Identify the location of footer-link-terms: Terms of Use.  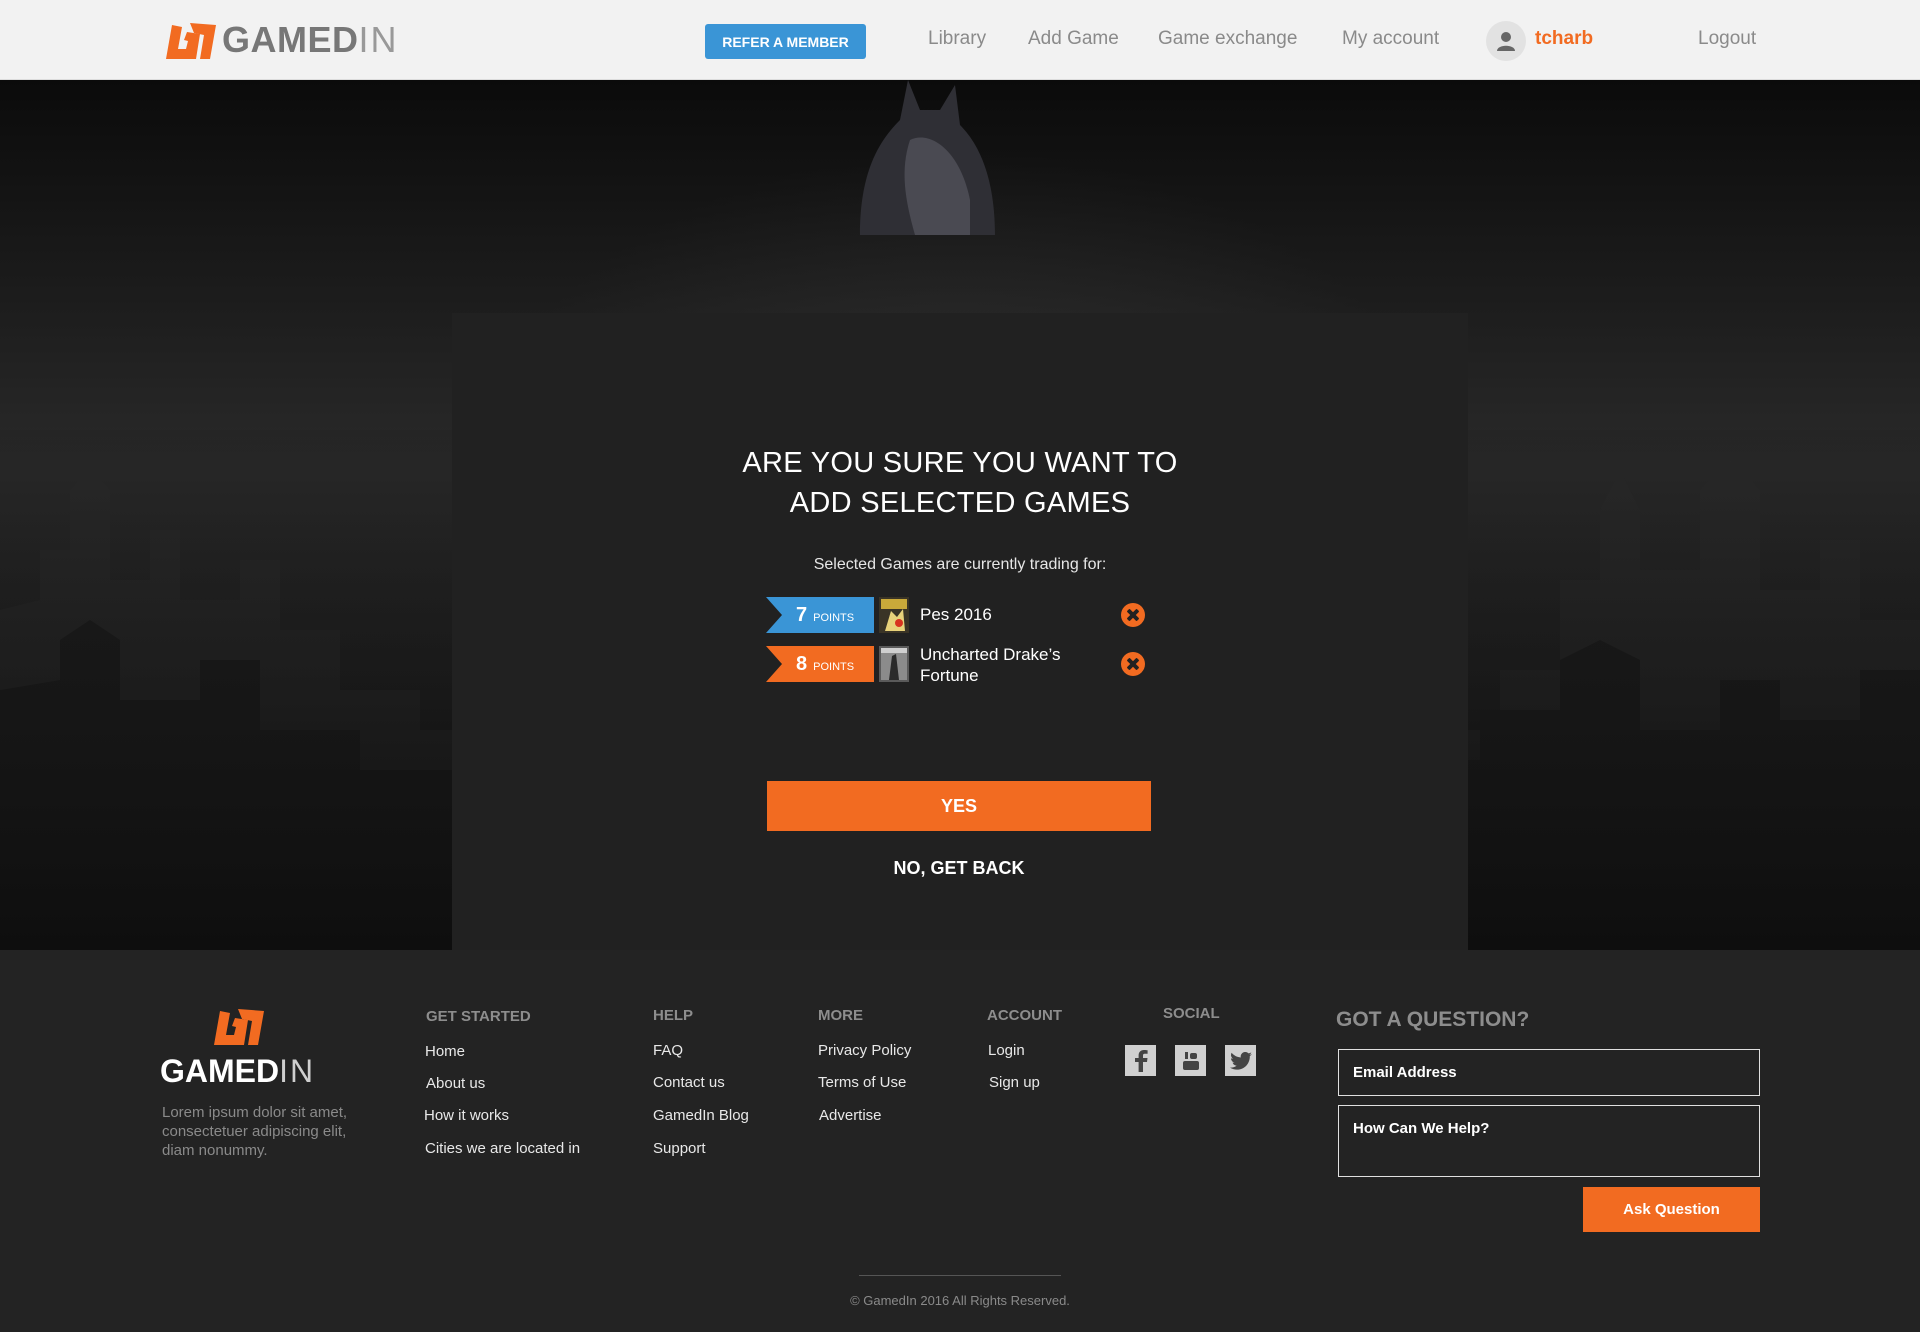
(862, 1082).